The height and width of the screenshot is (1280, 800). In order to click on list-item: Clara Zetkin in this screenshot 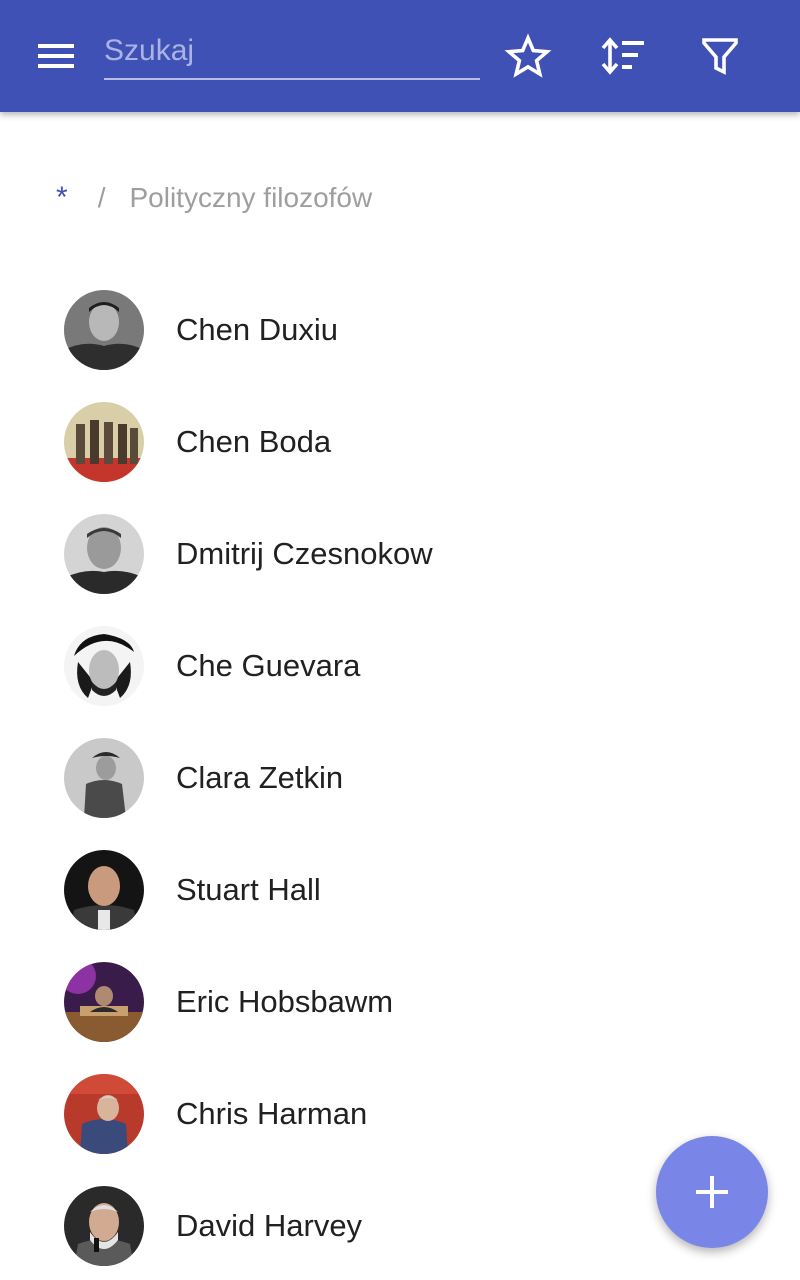, I will do `click(400, 778)`.